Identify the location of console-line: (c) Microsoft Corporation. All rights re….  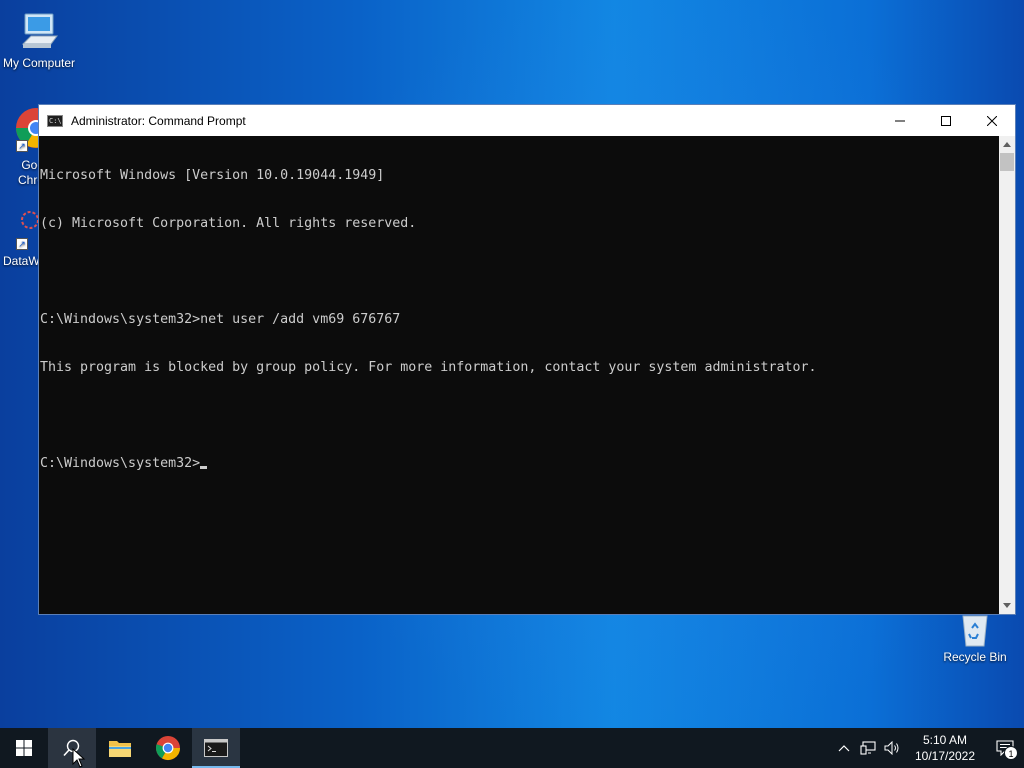
(228, 223).